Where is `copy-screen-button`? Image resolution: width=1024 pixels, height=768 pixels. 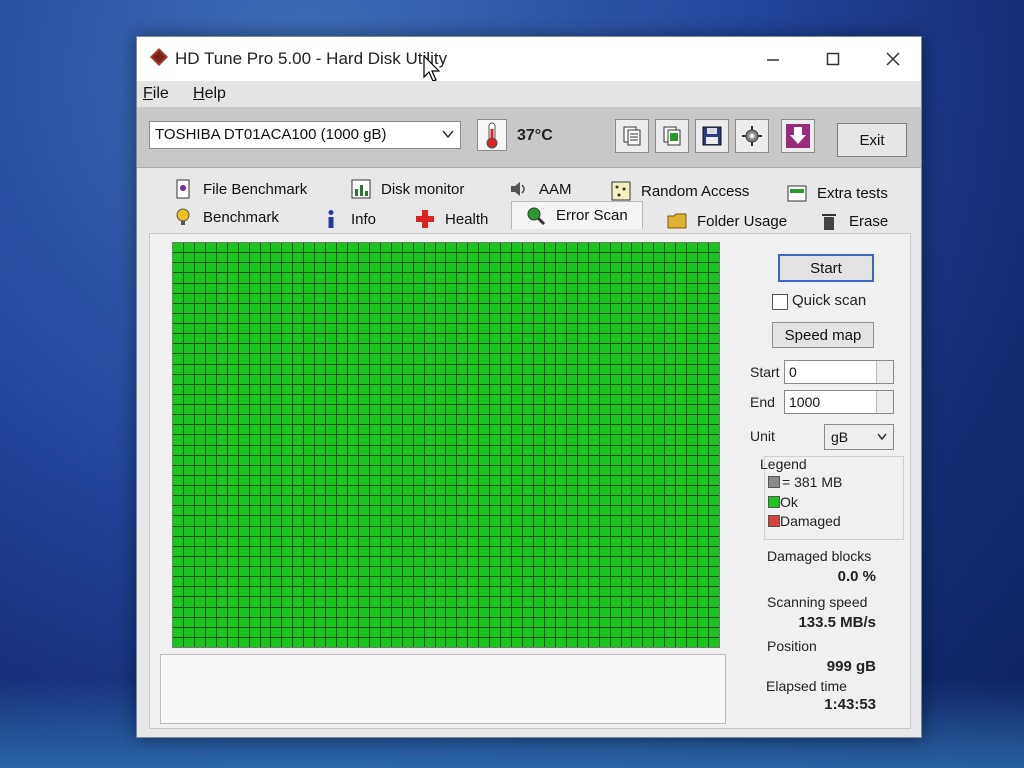
copy-screen-button is located at coordinates (672, 136).